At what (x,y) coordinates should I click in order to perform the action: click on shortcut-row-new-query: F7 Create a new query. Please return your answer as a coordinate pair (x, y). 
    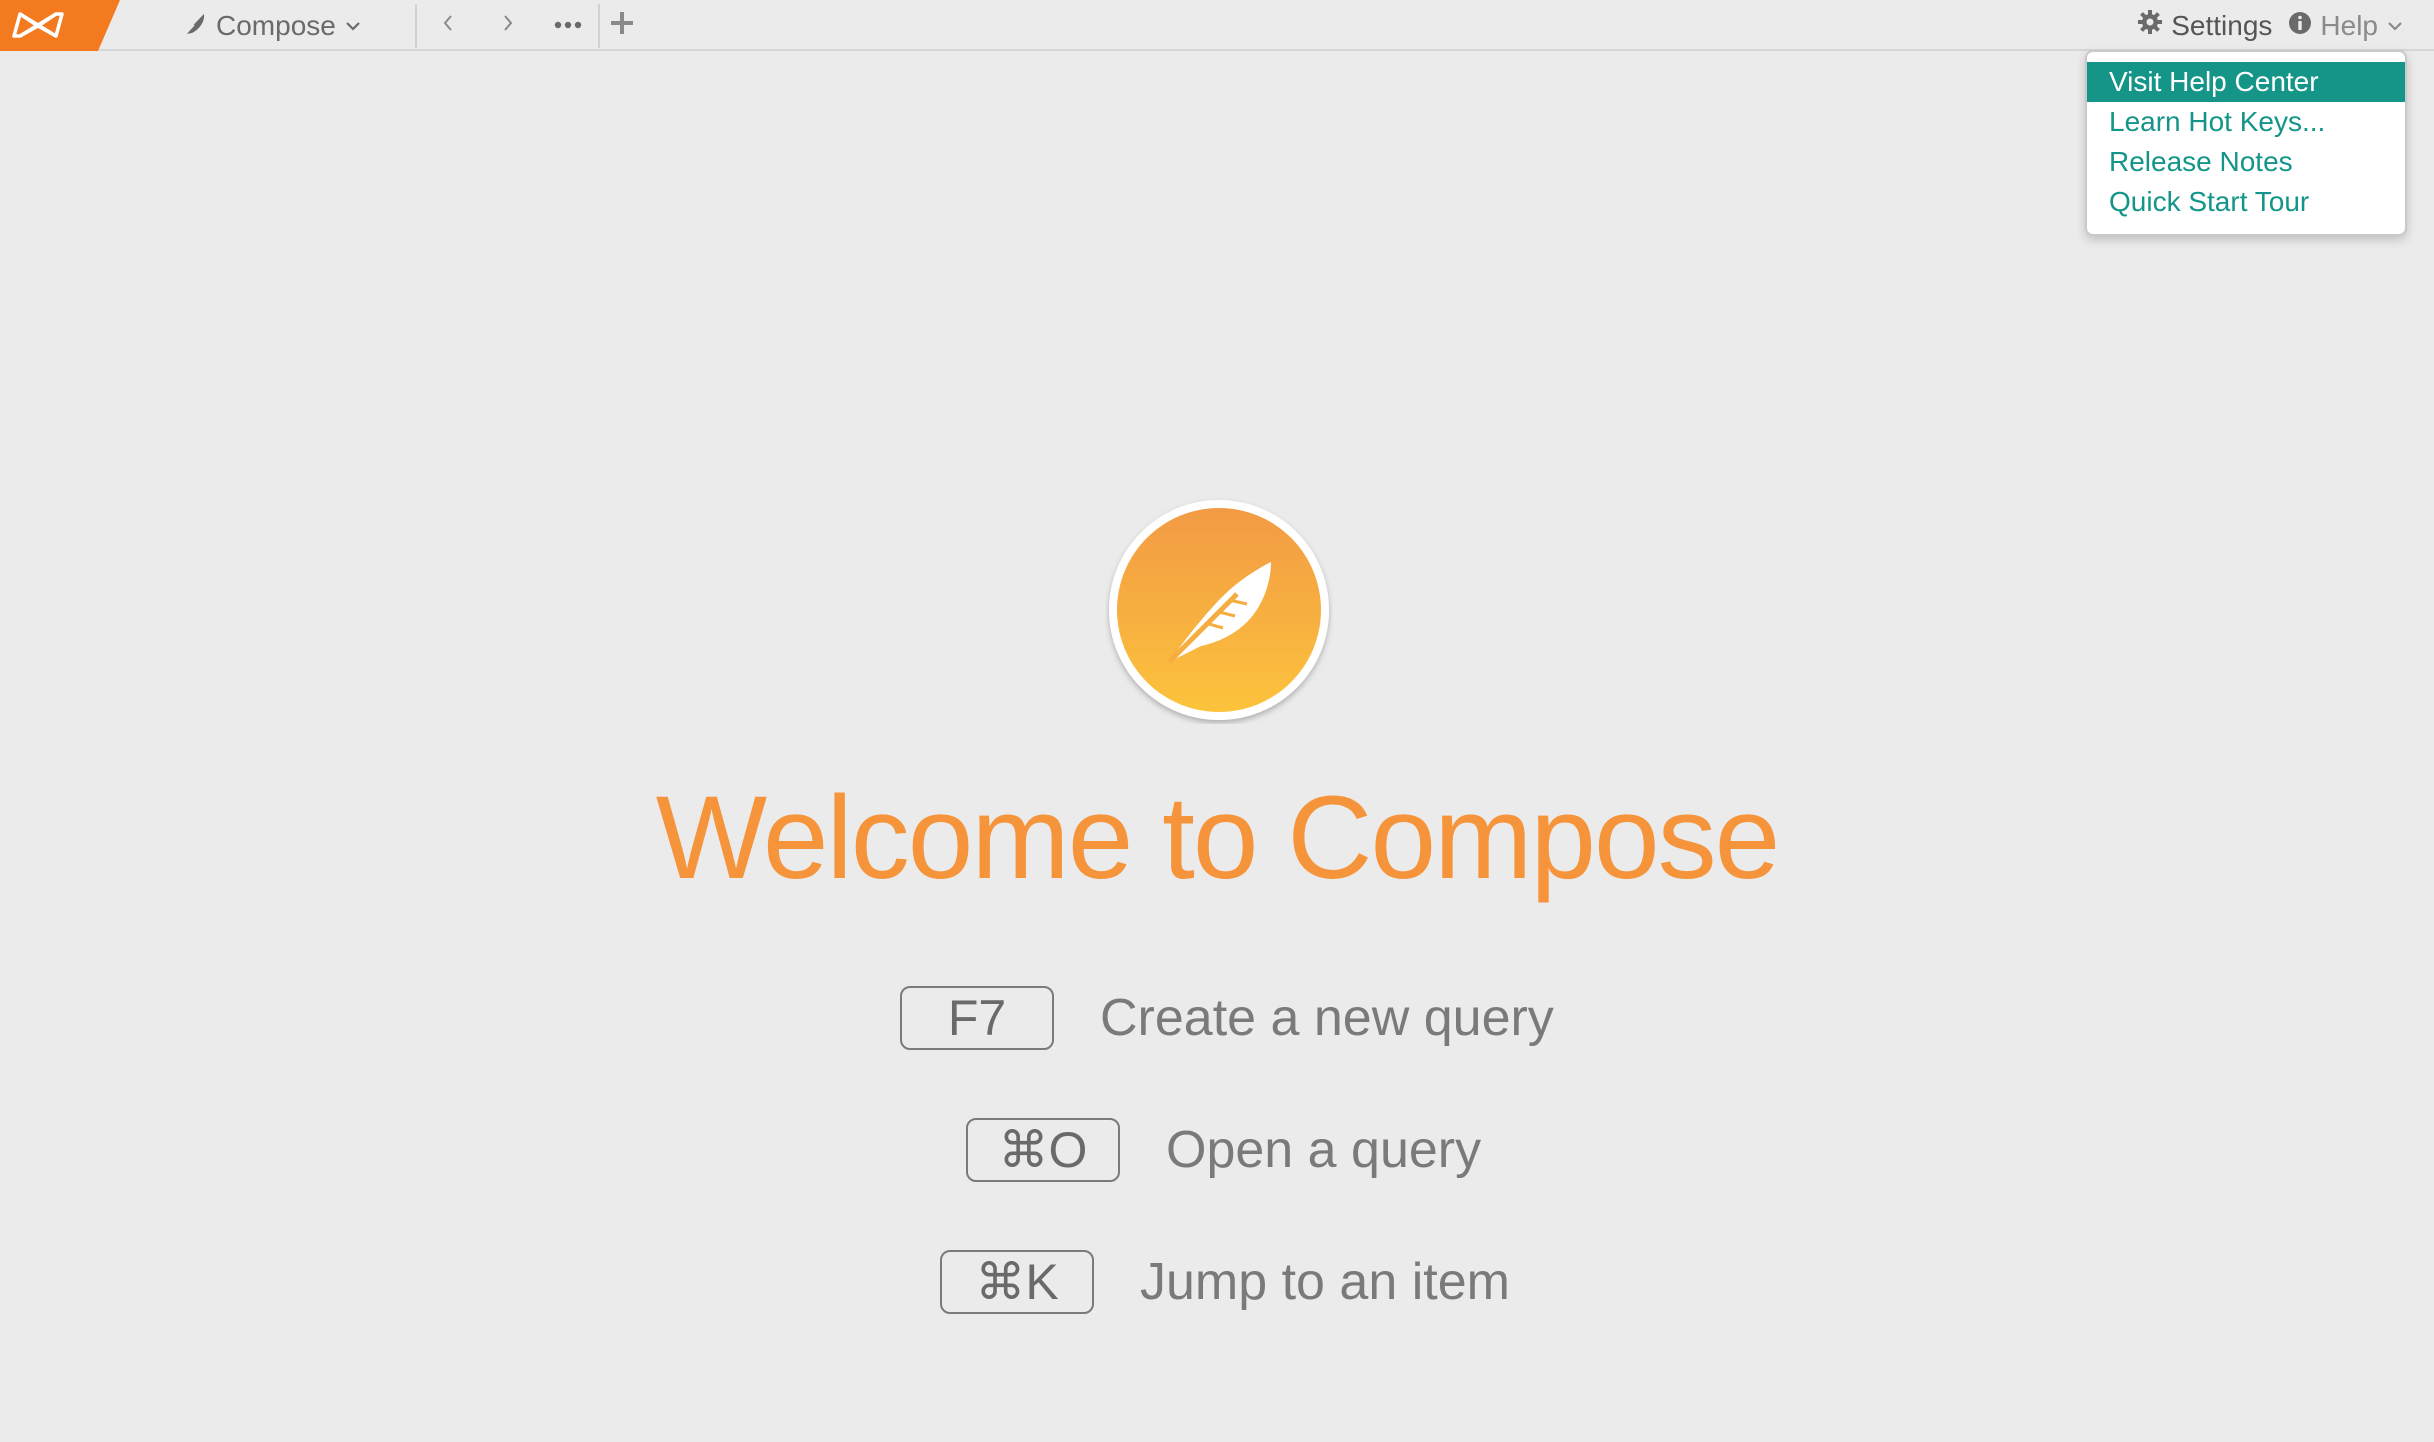
    Looking at the image, I should click on (1227, 1018).